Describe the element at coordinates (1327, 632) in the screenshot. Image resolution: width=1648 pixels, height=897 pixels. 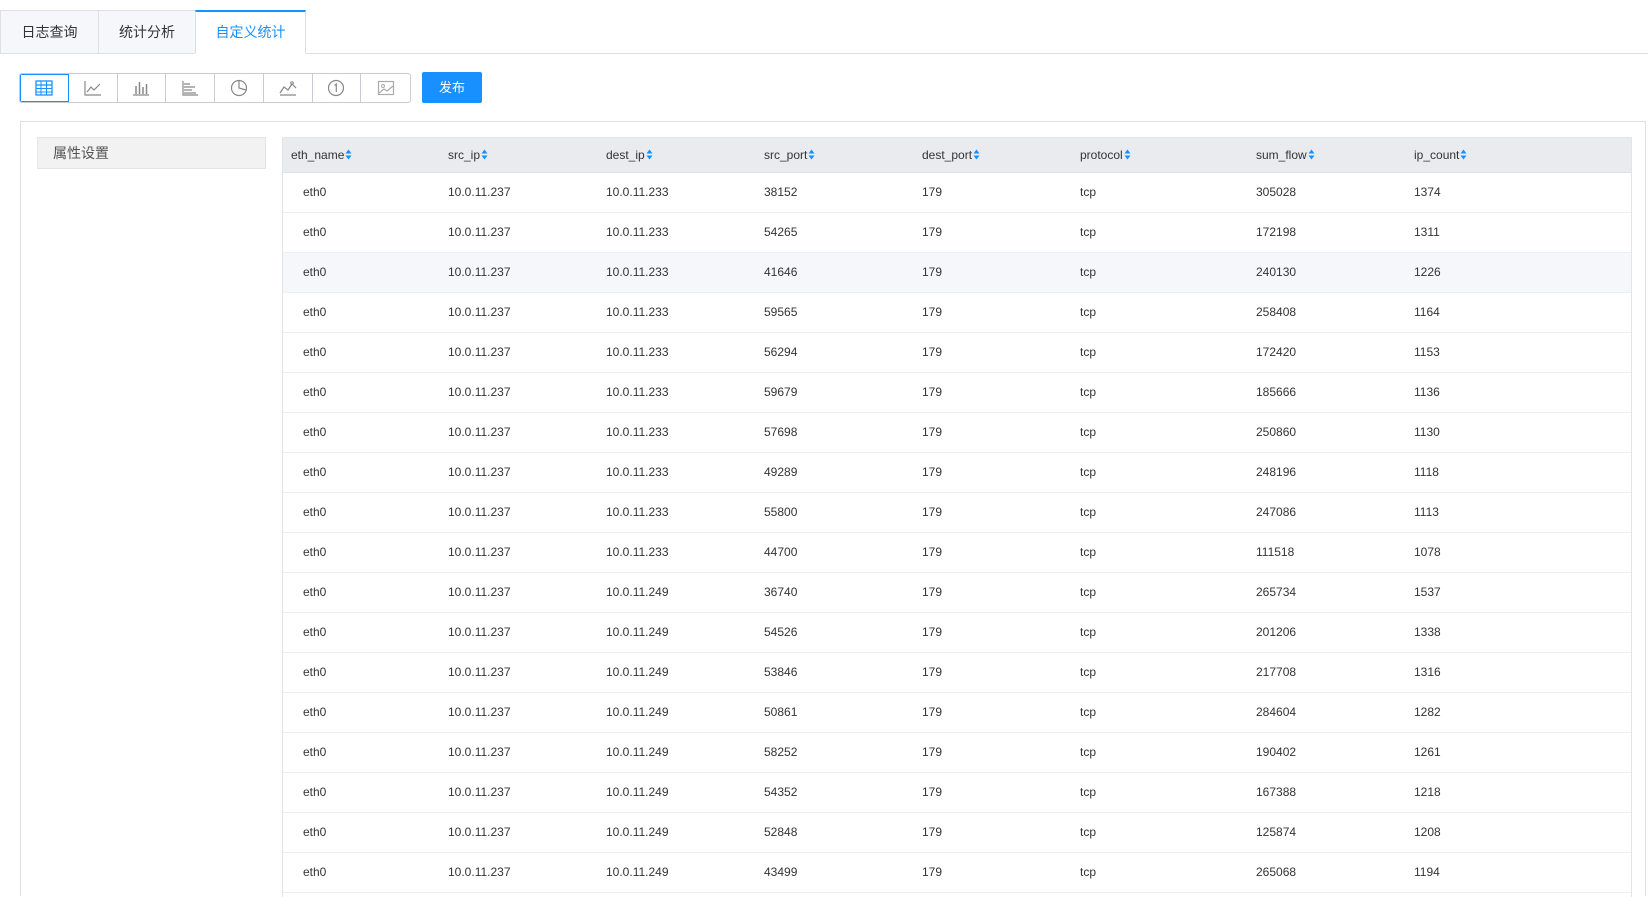
I see `cell-sum_flow: 201206` at that location.